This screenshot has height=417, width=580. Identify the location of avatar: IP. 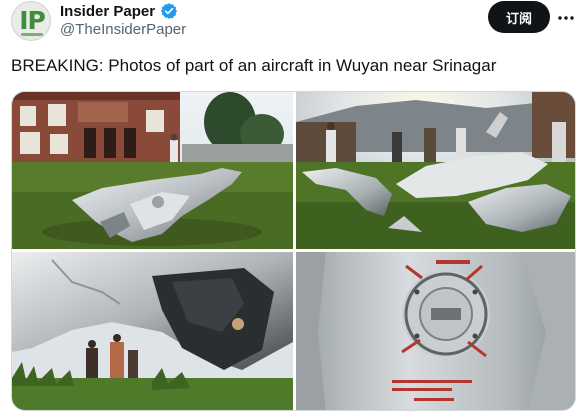
(31, 21).